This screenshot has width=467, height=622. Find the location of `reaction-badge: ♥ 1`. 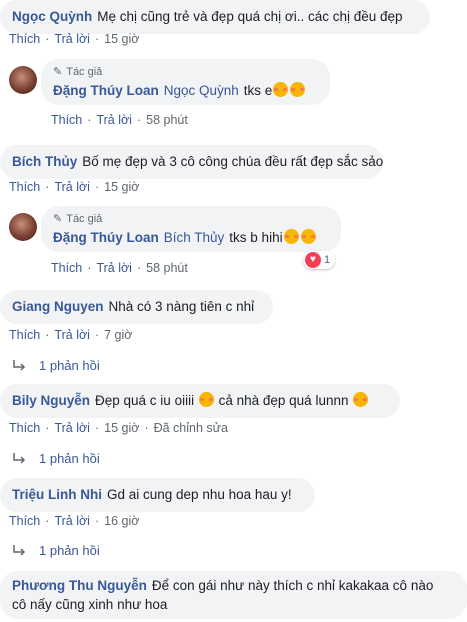

reaction-badge: ♥ 1 is located at coordinates (319, 260).